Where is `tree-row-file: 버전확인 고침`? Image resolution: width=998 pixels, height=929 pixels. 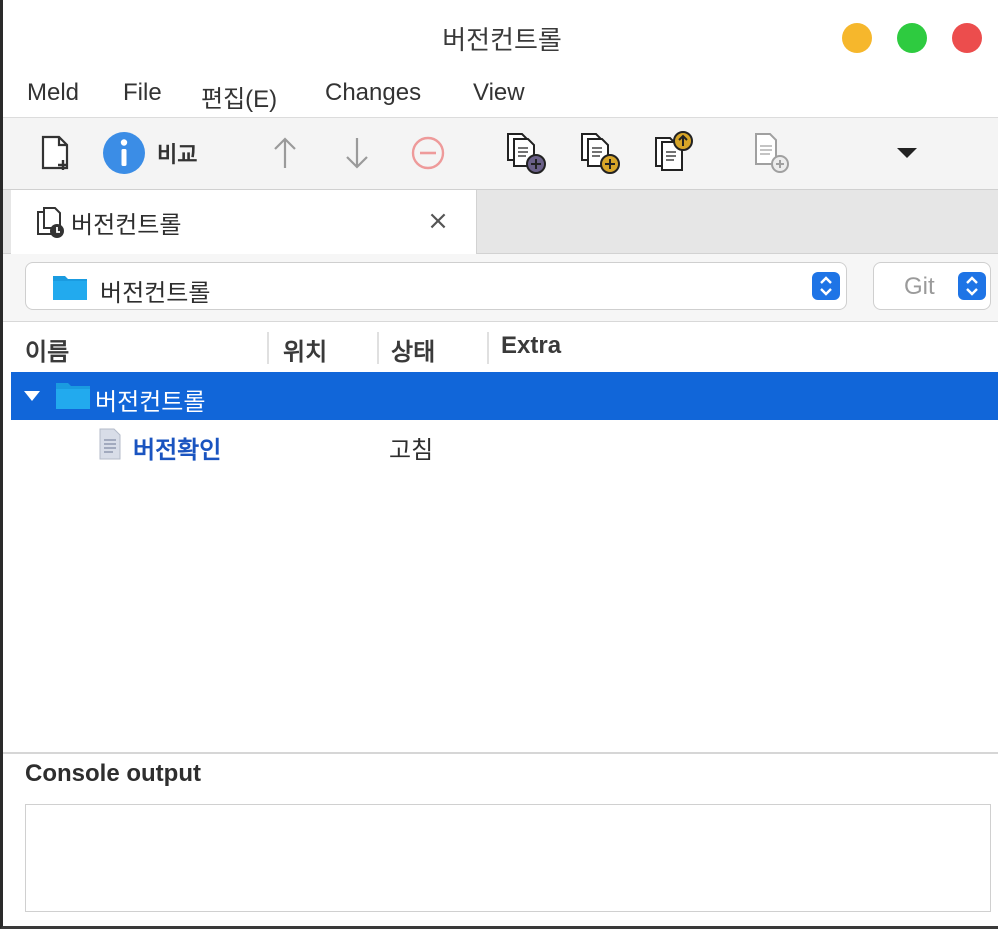 tree-row-file: 버전확인 고침 is located at coordinates (504, 444).